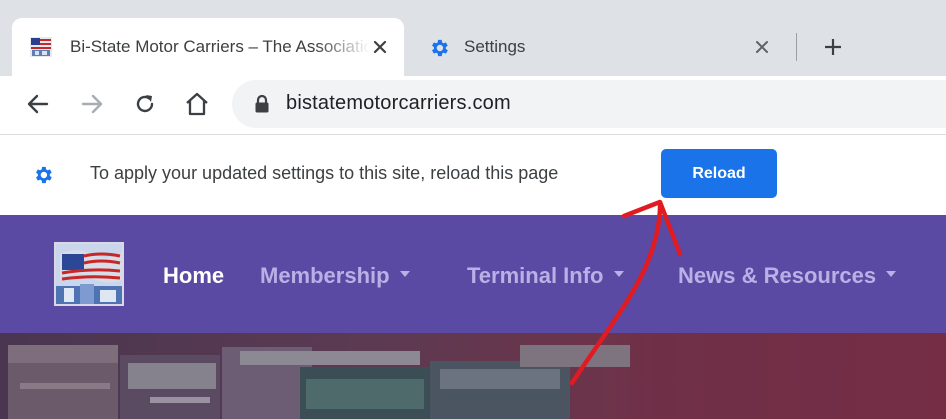 The height and width of the screenshot is (419, 946). What do you see at coordinates (787, 276) in the screenshot?
I see `nav-news-resources: News & Resources` at bounding box center [787, 276].